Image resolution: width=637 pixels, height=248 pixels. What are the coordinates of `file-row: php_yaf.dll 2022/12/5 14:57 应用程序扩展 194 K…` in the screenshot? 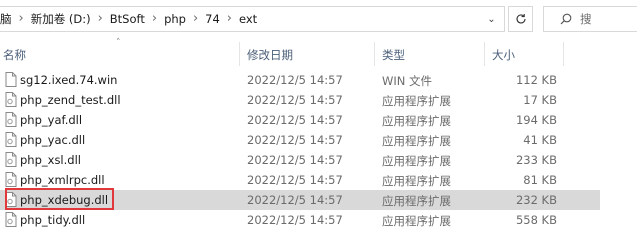 It's located at (300, 120).